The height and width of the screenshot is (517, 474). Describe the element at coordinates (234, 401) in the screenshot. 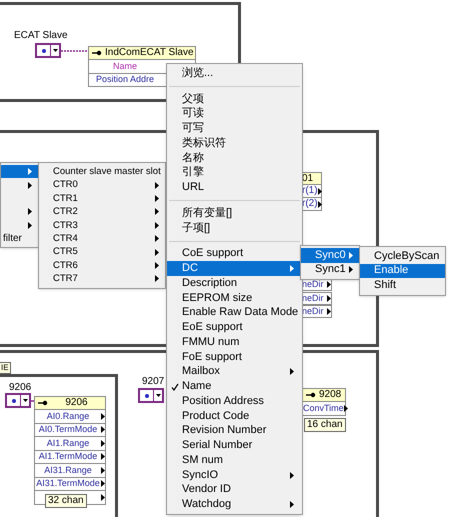

I see `menu-item: Position Address` at that location.